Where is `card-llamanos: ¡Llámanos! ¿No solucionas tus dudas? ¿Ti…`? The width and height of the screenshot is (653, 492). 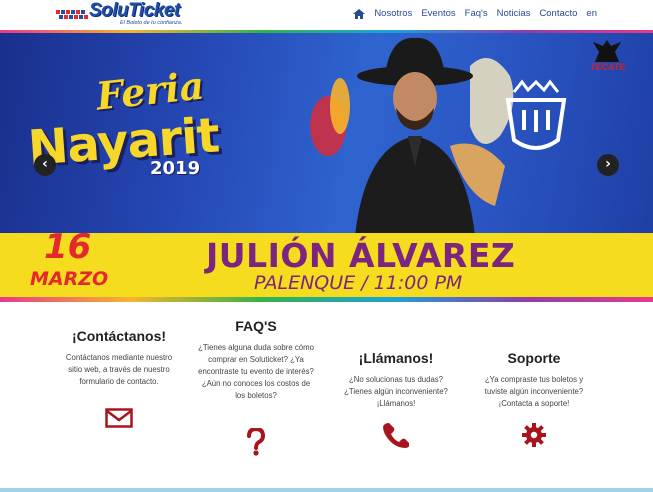 card-llamanos: ¡Llámanos! ¿No solucionas tus dudas? ¿Ti… is located at coordinates (396, 383).